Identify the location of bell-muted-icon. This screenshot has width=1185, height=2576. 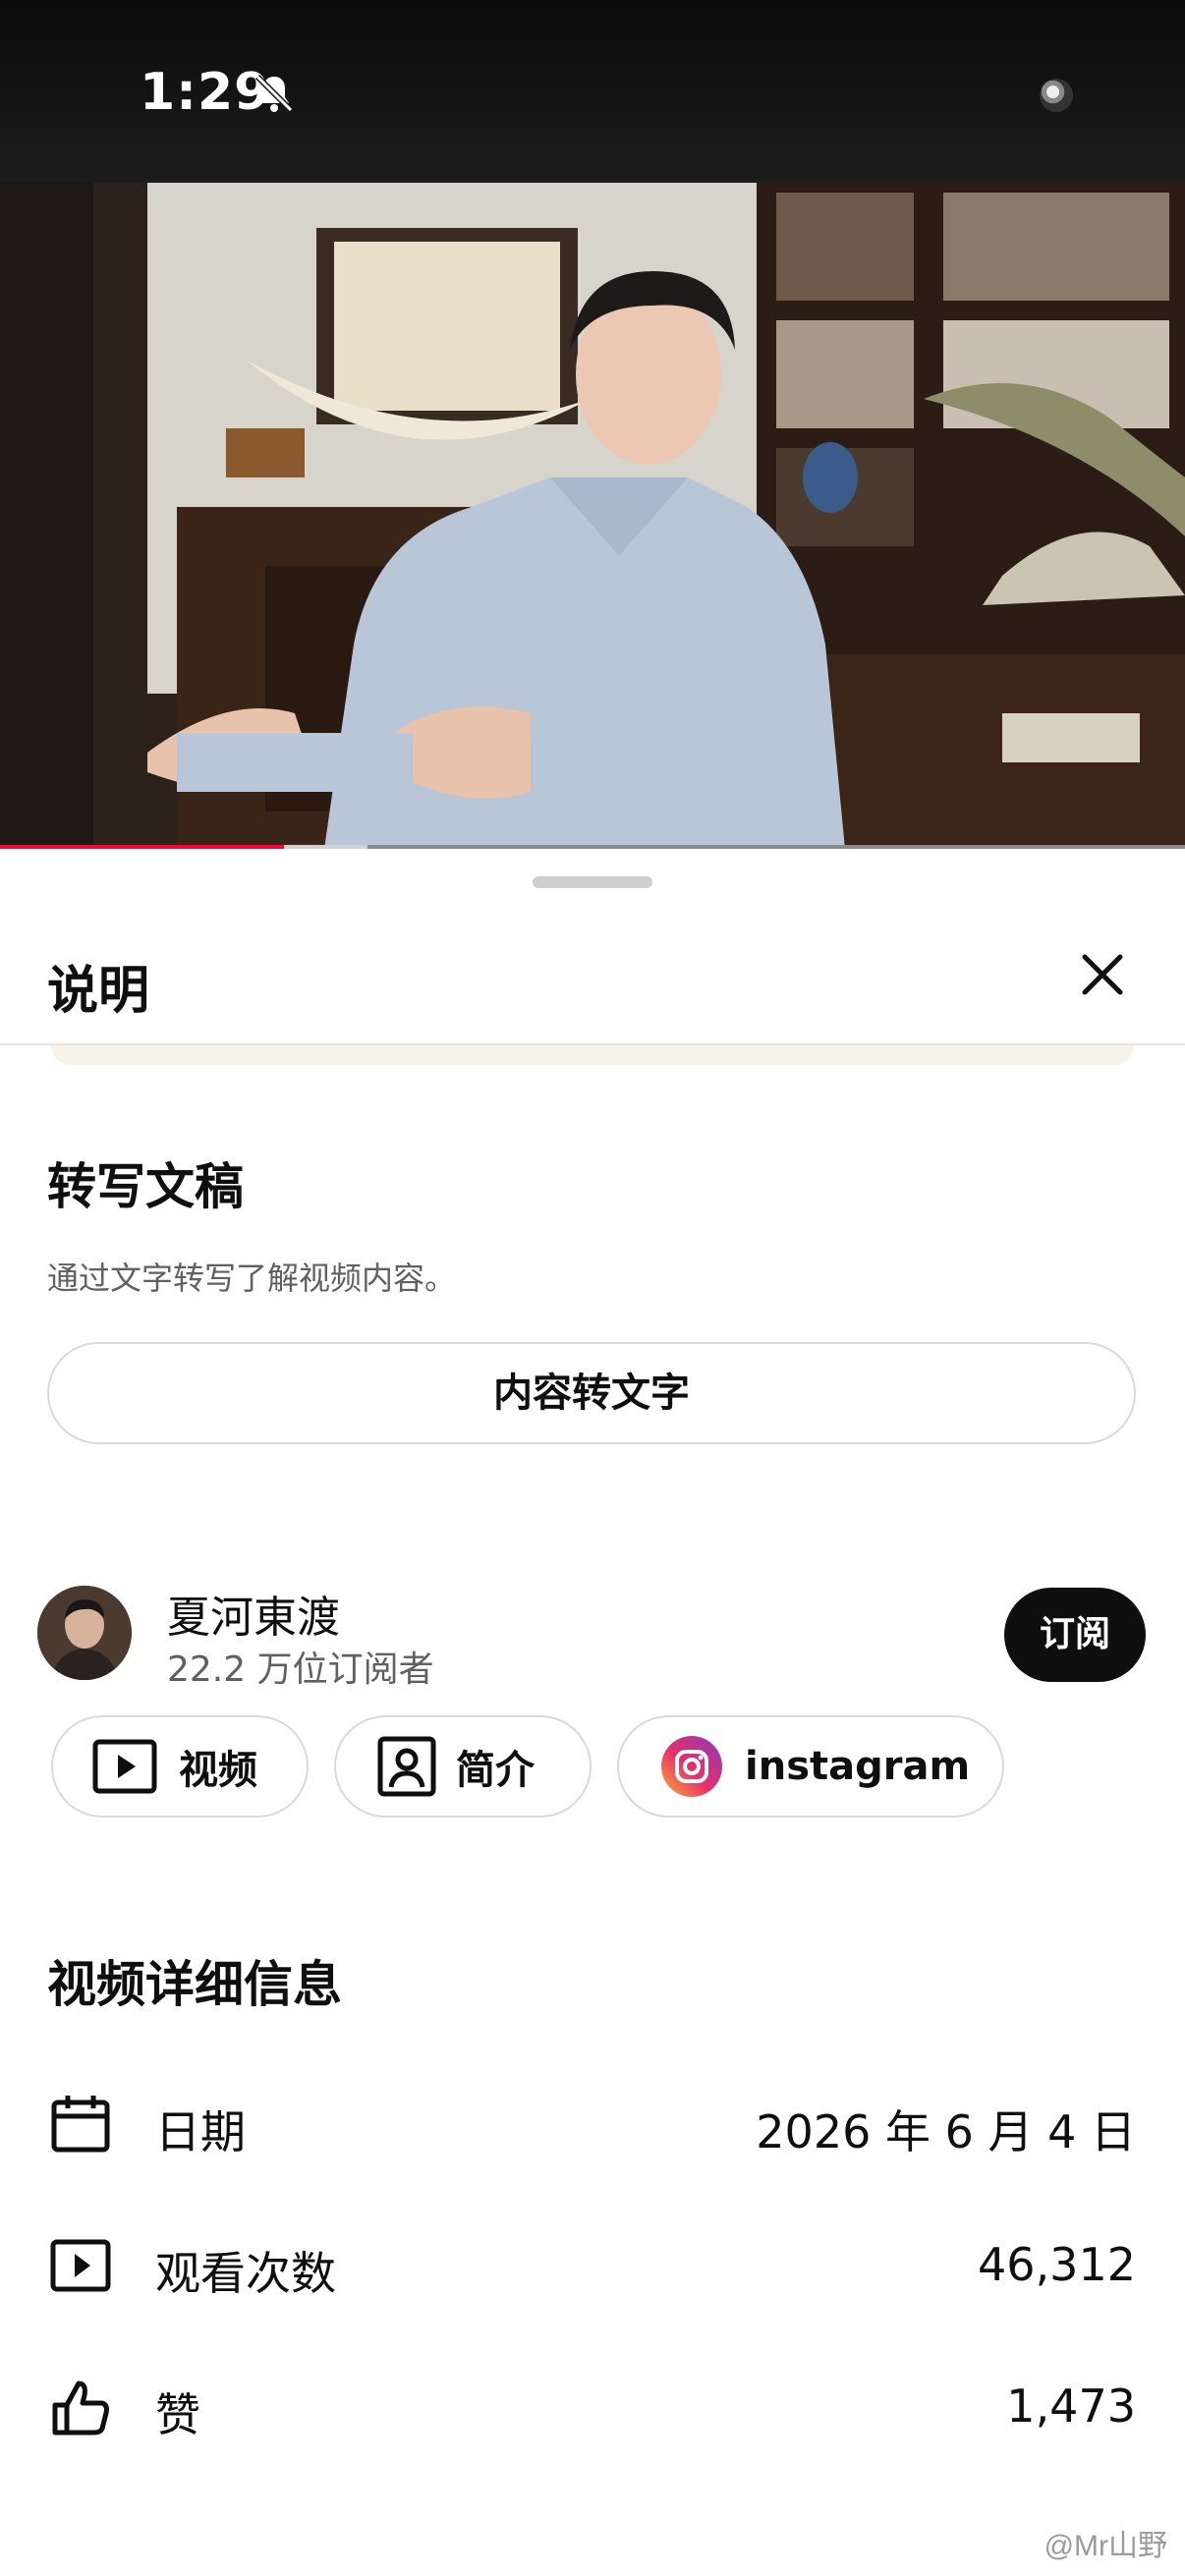
(274, 93).